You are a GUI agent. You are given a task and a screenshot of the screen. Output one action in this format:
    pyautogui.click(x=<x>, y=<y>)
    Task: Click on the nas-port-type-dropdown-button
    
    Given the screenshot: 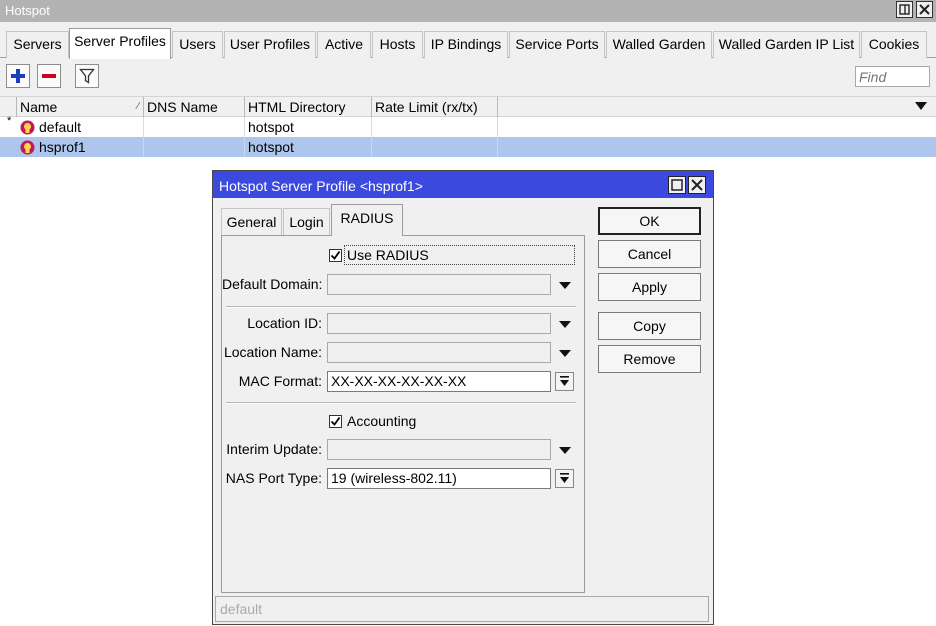 What is the action you would take?
    pyautogui.click(x=564, y=478)
    